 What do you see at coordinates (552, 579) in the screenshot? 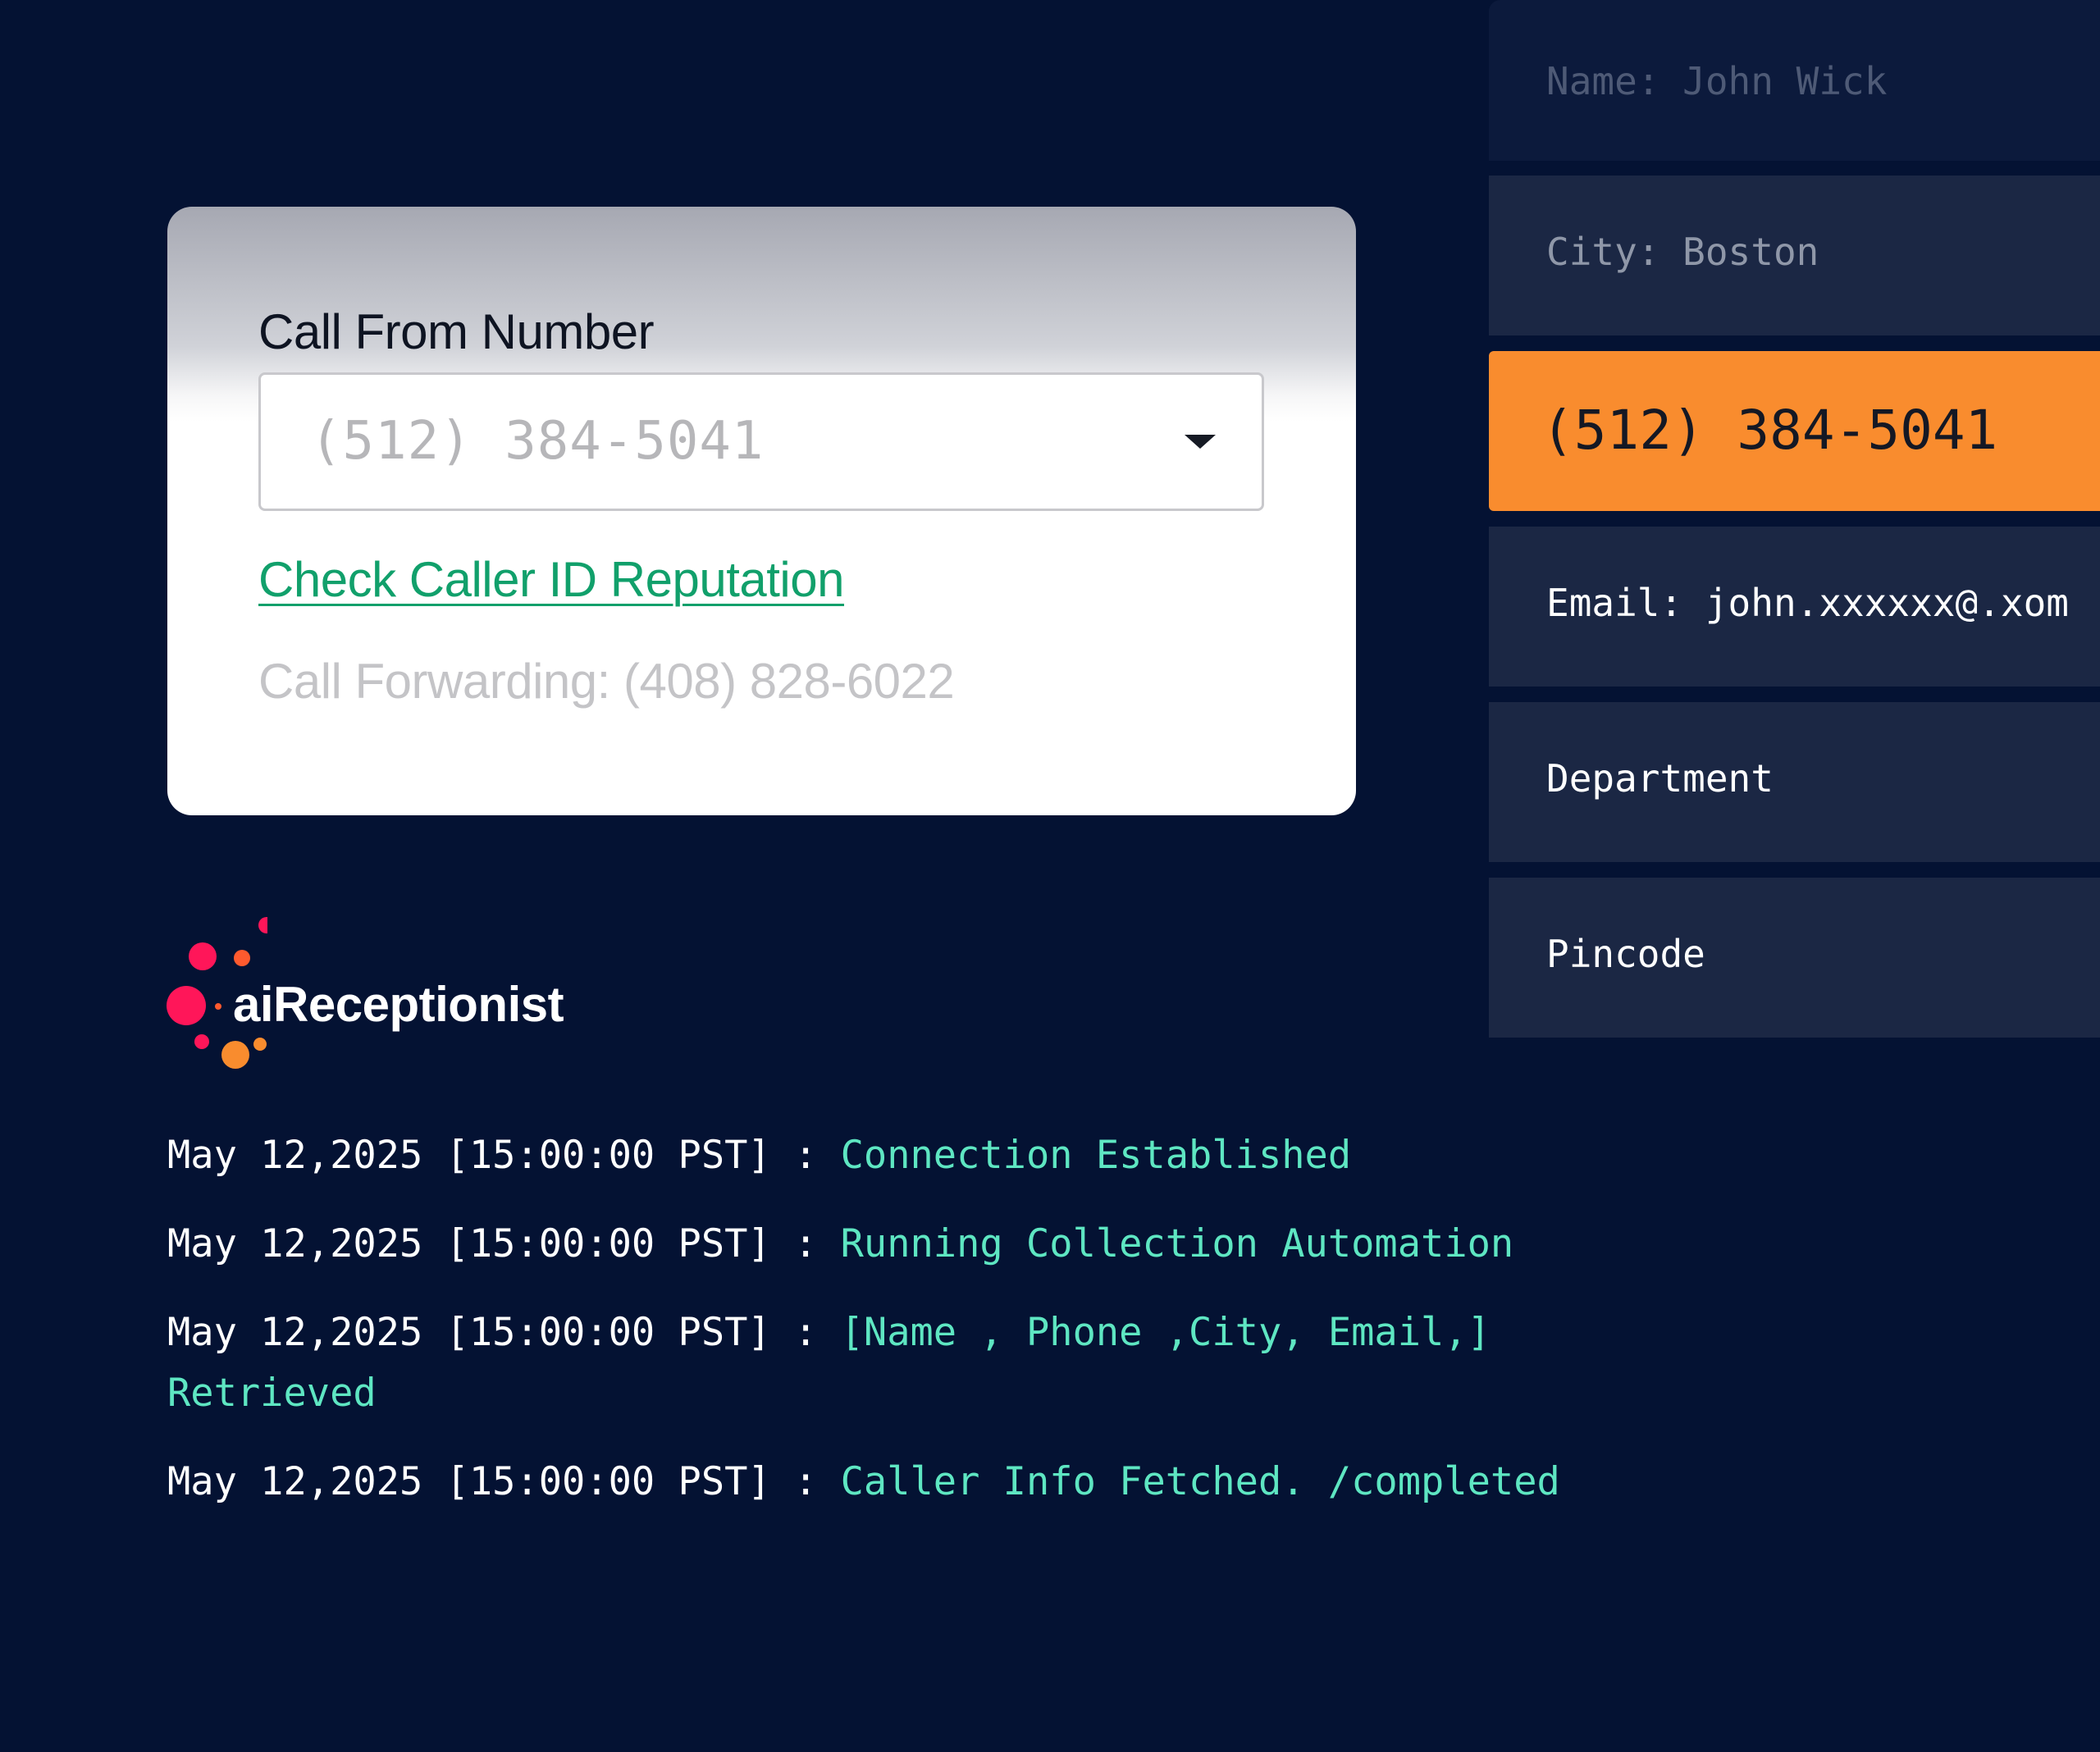
I see `check-caller-id-reputation-link: Check Caller ID Reputation` at bounding box center [552, 579].